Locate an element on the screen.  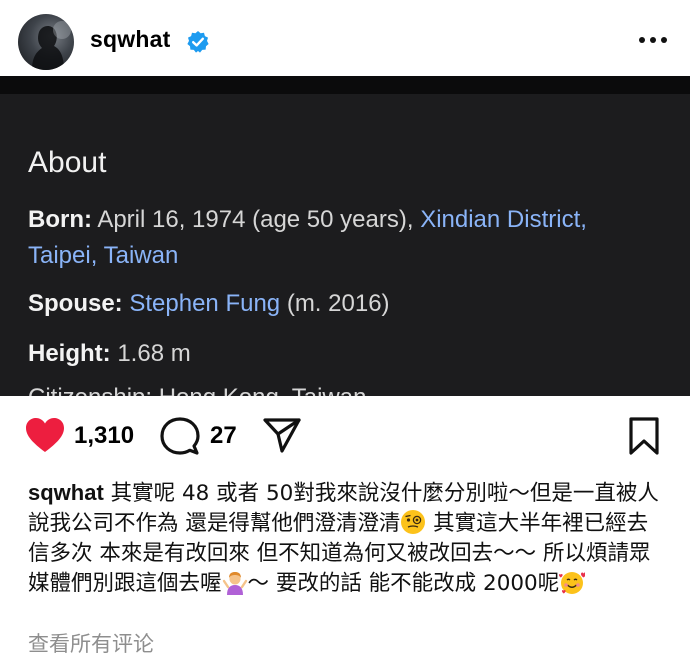
born-value: April 16, 1974 (age 50 years), is located at coordinates (256, 219).